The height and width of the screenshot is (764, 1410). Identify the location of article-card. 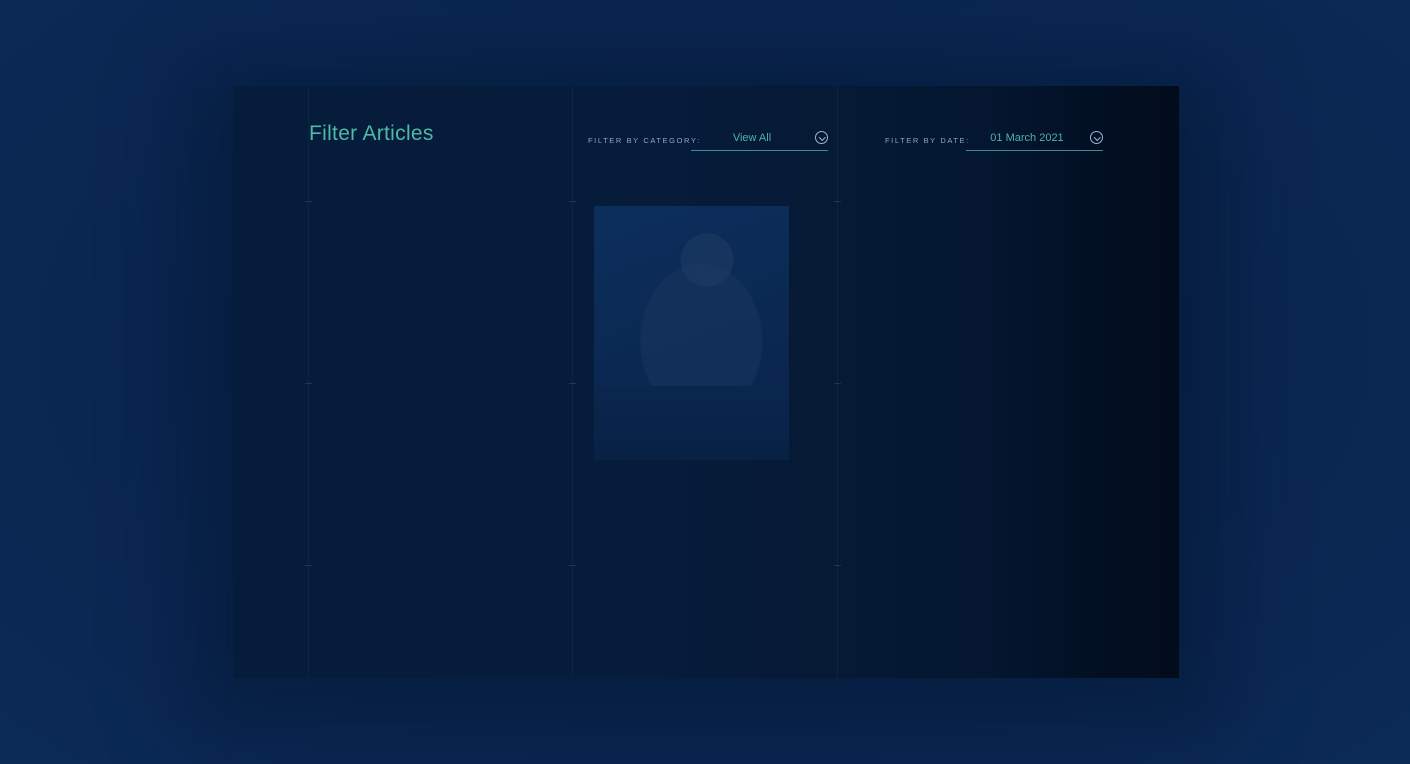
(691, 333).